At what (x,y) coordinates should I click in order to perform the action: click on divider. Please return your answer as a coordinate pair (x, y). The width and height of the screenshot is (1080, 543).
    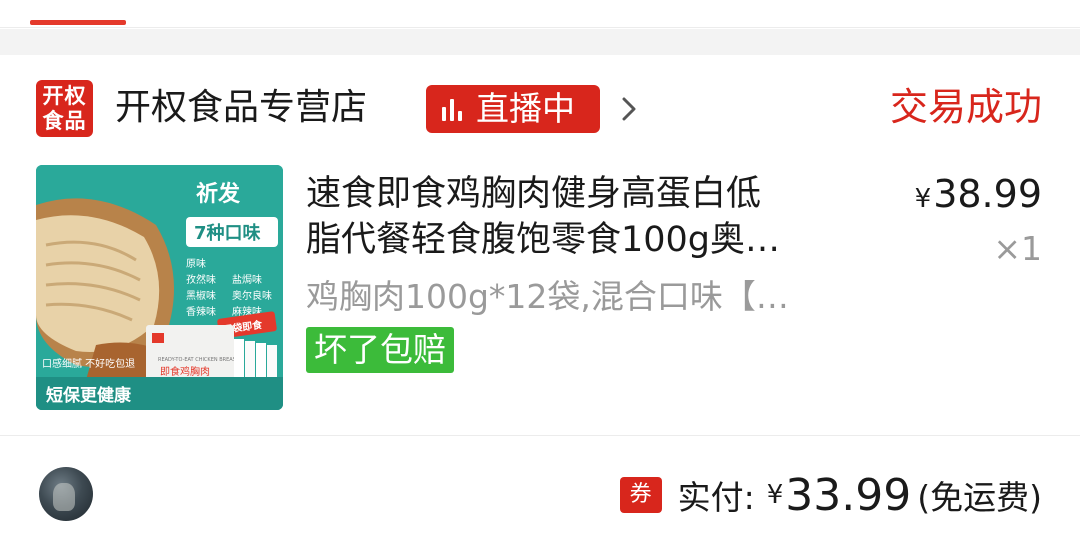
    Looking at the image, I should click on (540, 435).